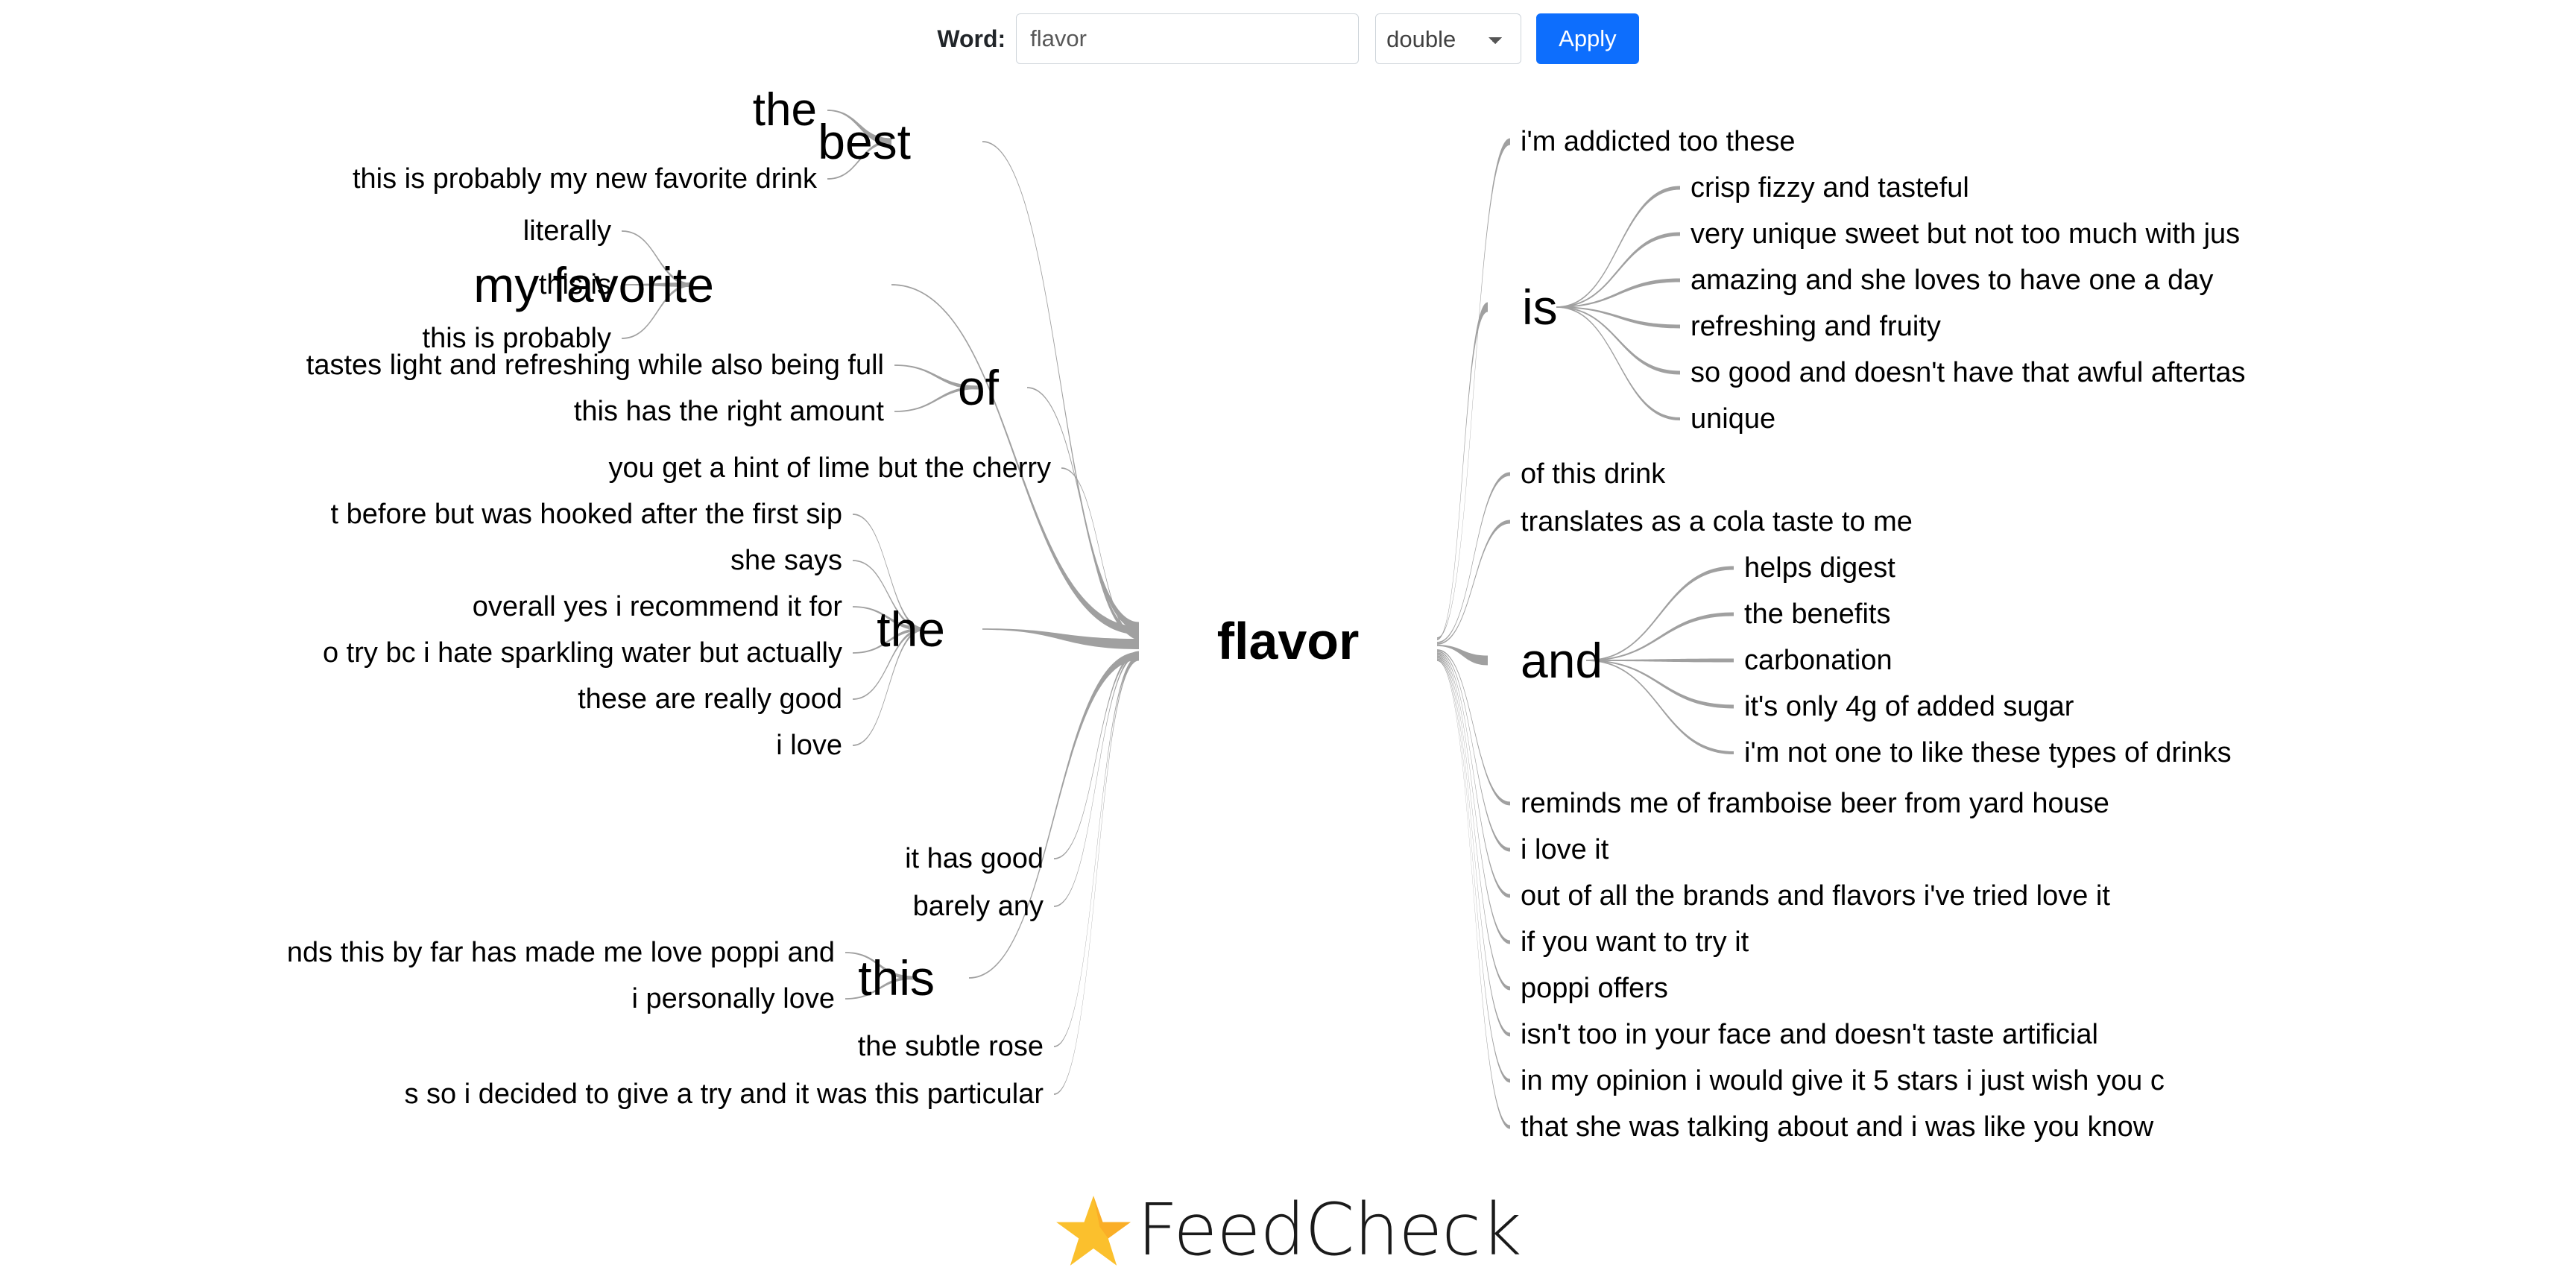  I want to click on footer-logo: FeedCheck, so click(1288, 1230).